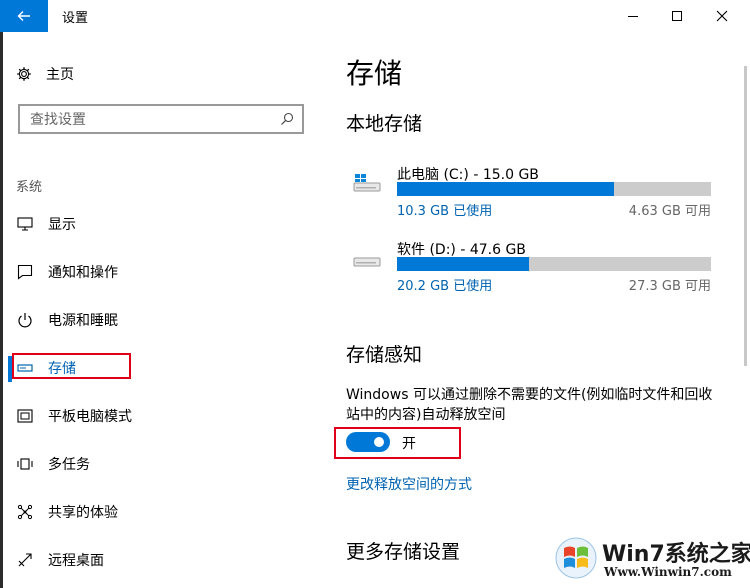  What do you see at coordinates (1, 310) in the screenshot?
I see `window-left-edge` at bounding box center [1, 310].